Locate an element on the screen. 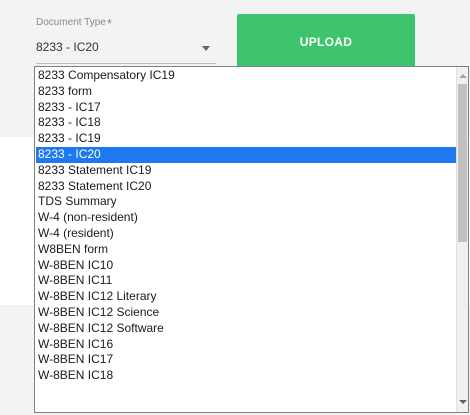 This screenshot has width=470, height=415. dropdown-option: 8233 Statement IC19 is located at coordinates (246, 171).